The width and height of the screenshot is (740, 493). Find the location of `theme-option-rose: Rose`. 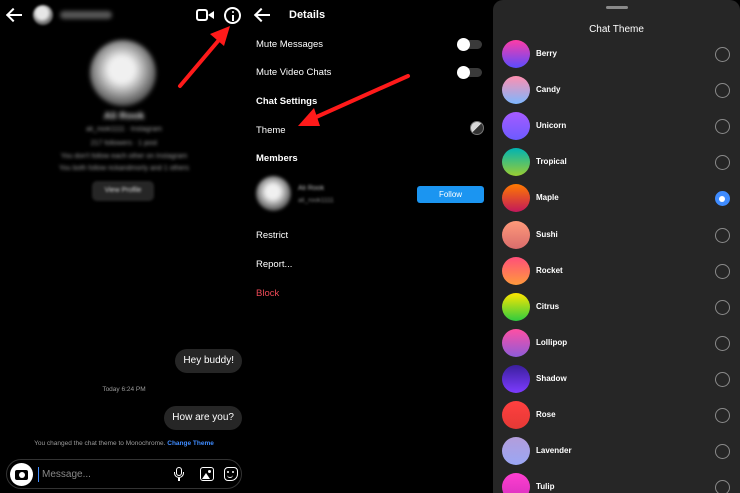

theme-option-rose: Rose is located at coordinates (616, 415).